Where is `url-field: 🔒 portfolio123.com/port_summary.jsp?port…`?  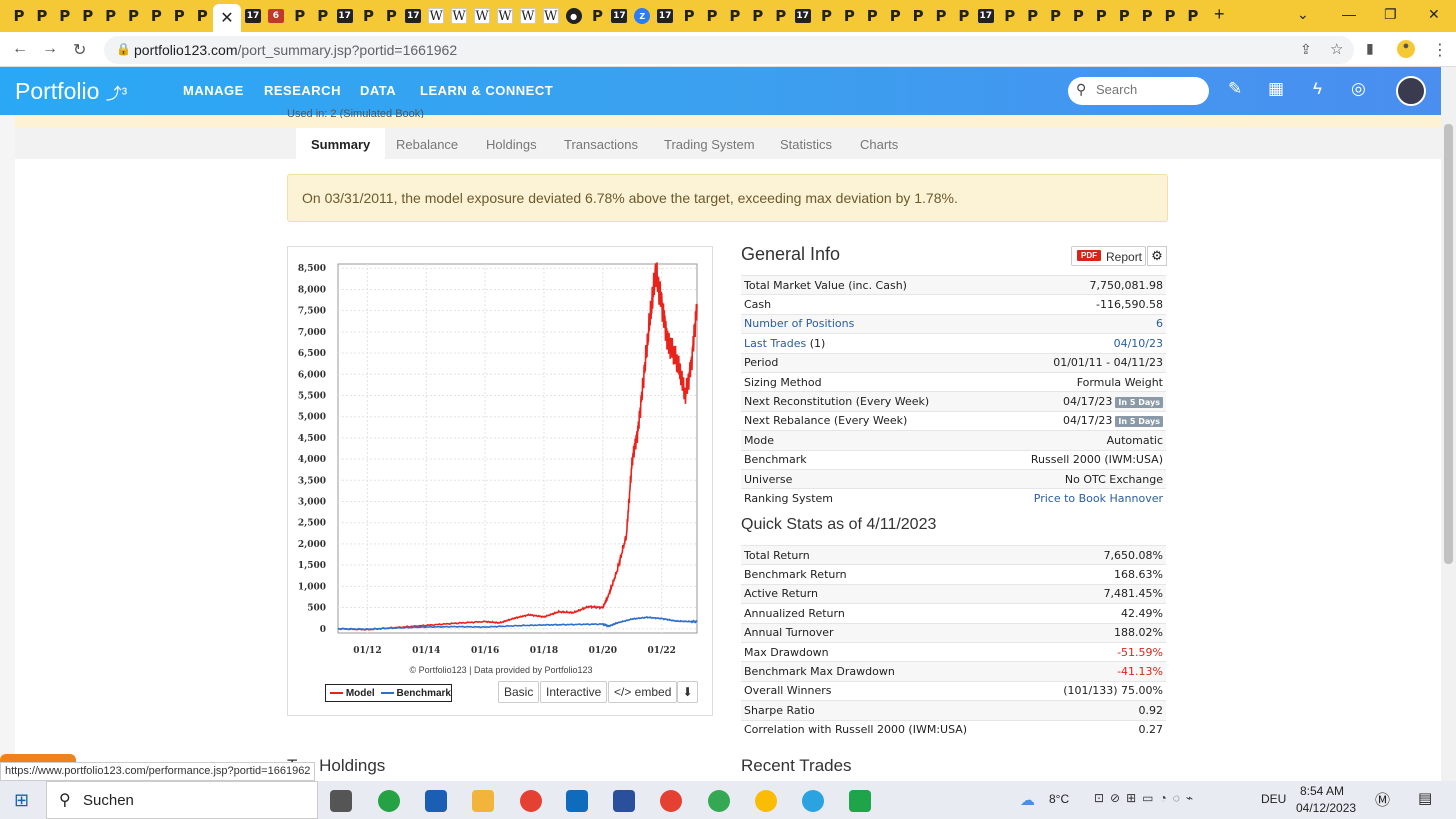 url-field: 🔒 portfolio123.com/port_summary.jsp?port… is located at coordinates (729, 50).